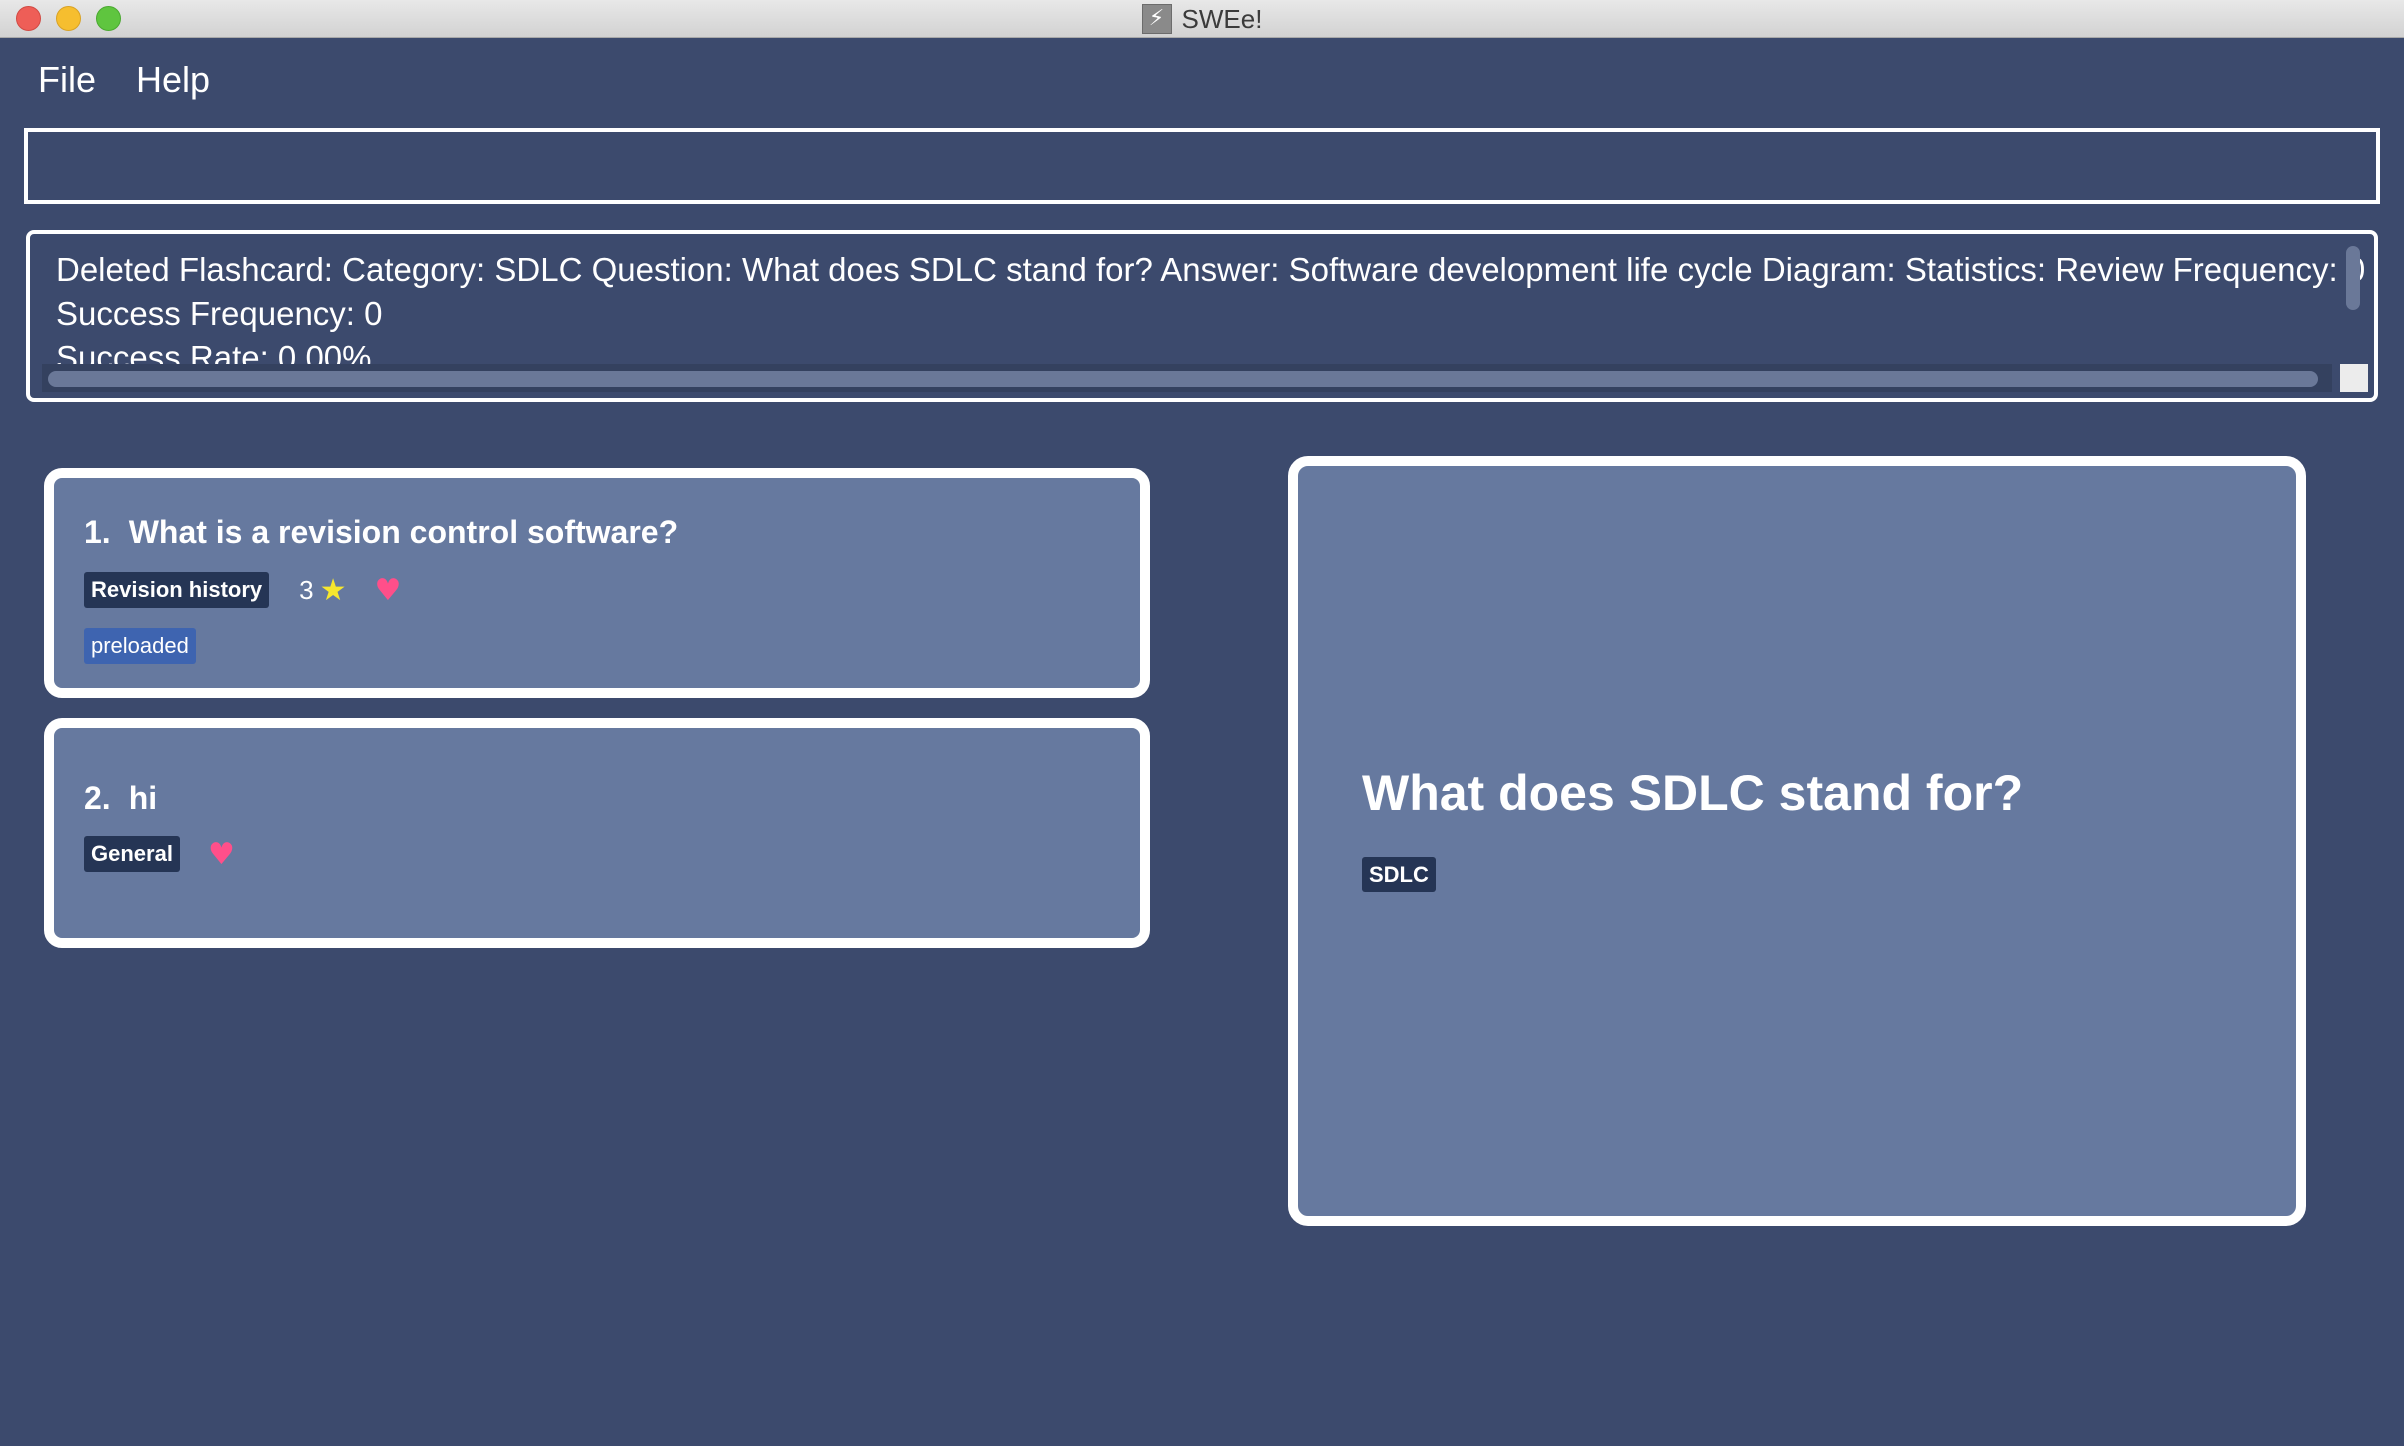 This screenshot has height=1446, width=2404. Describe the element at coordinates (143, 798) in the screenshot. I see `flashcard-question: hi` at that location.